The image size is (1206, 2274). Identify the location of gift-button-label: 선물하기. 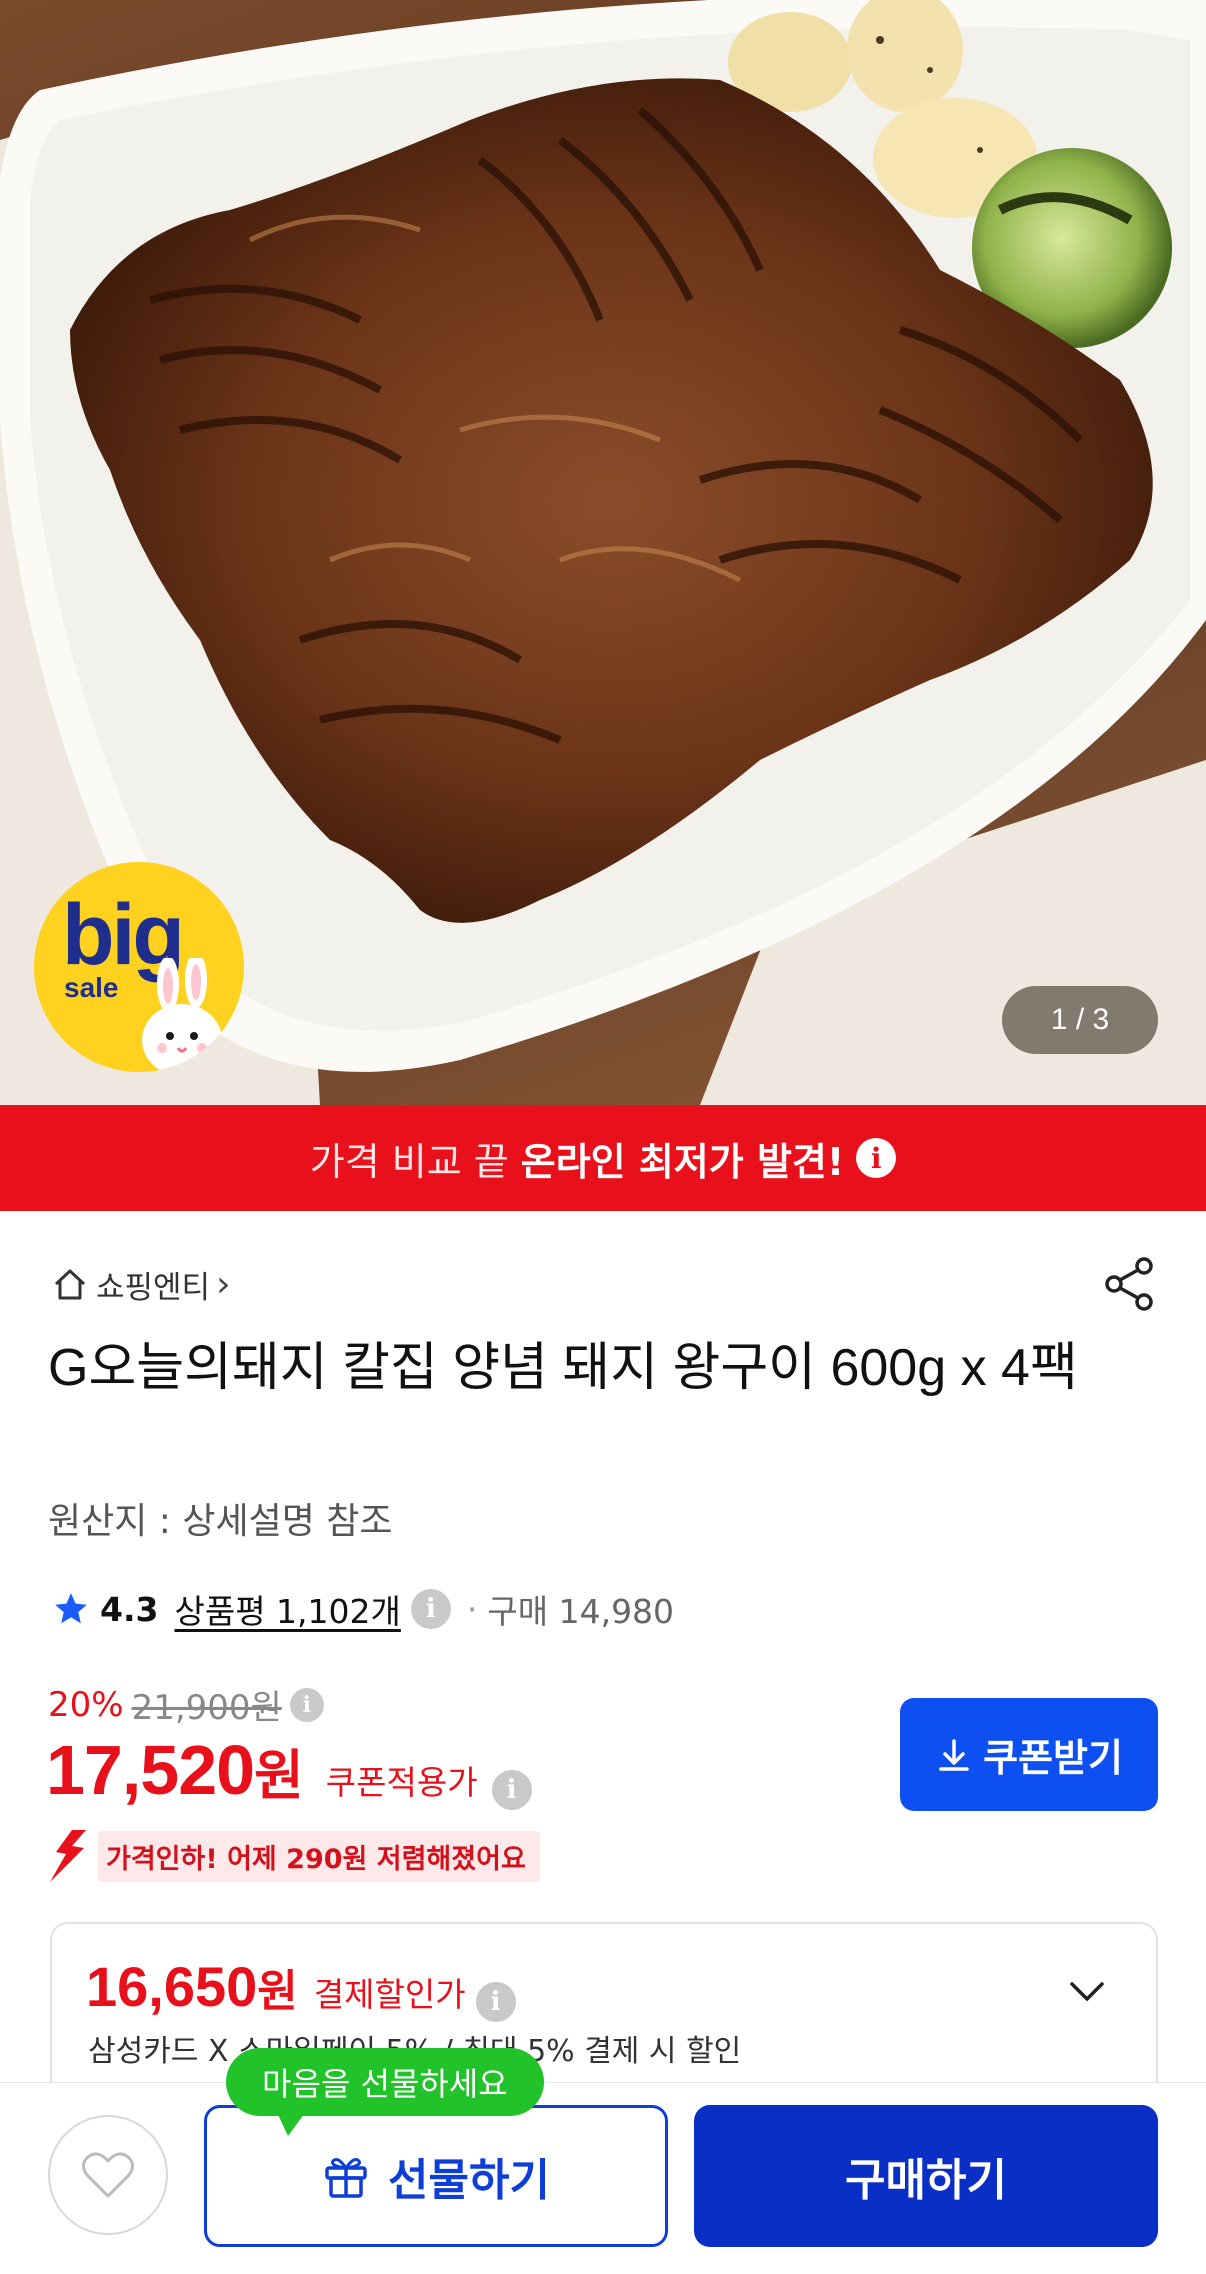
(469, 2180).